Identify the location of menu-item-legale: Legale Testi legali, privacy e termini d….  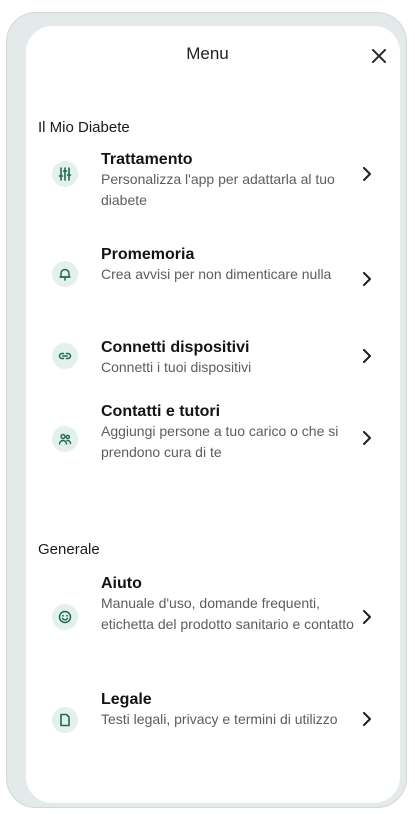
(214, 721).